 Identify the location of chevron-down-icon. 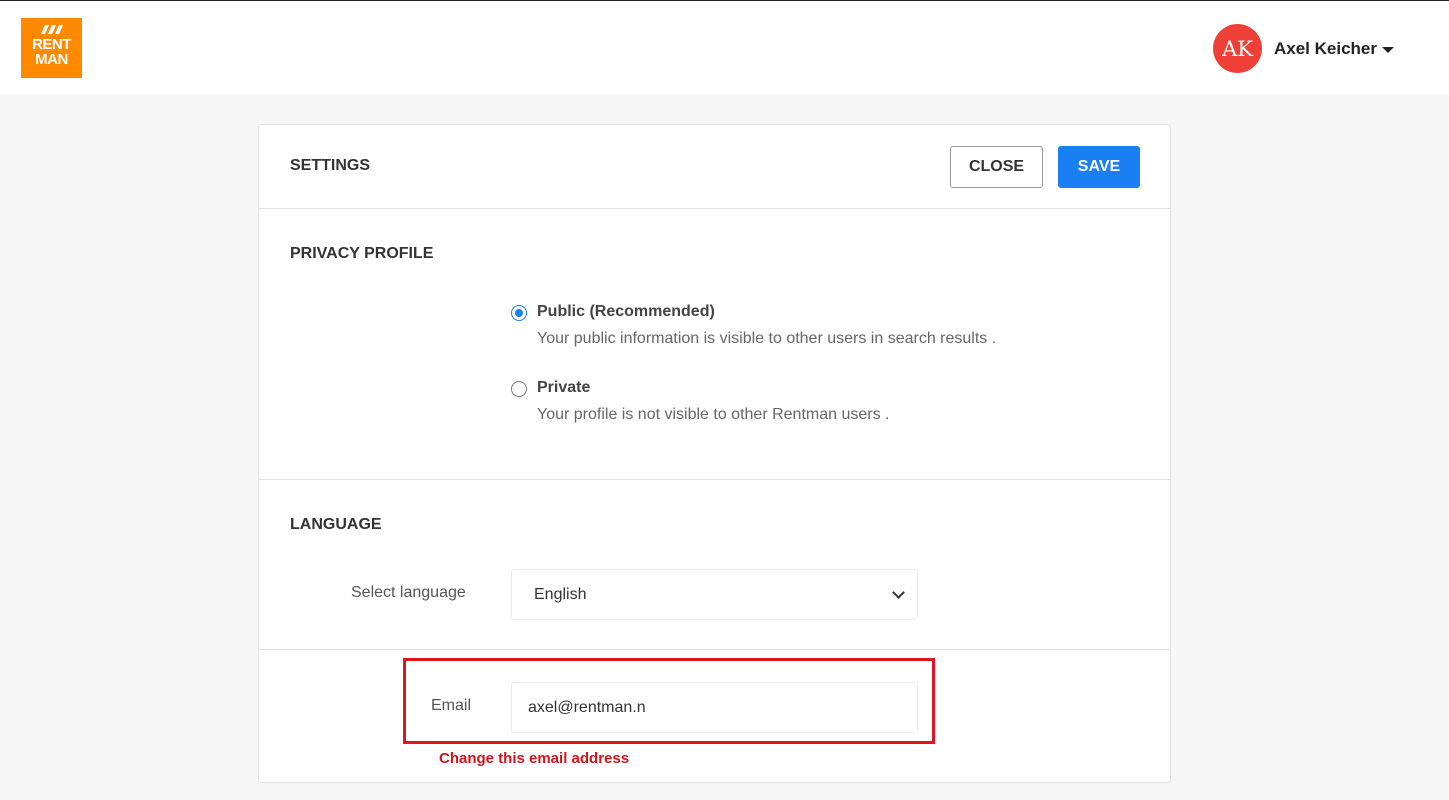
(898, 592).